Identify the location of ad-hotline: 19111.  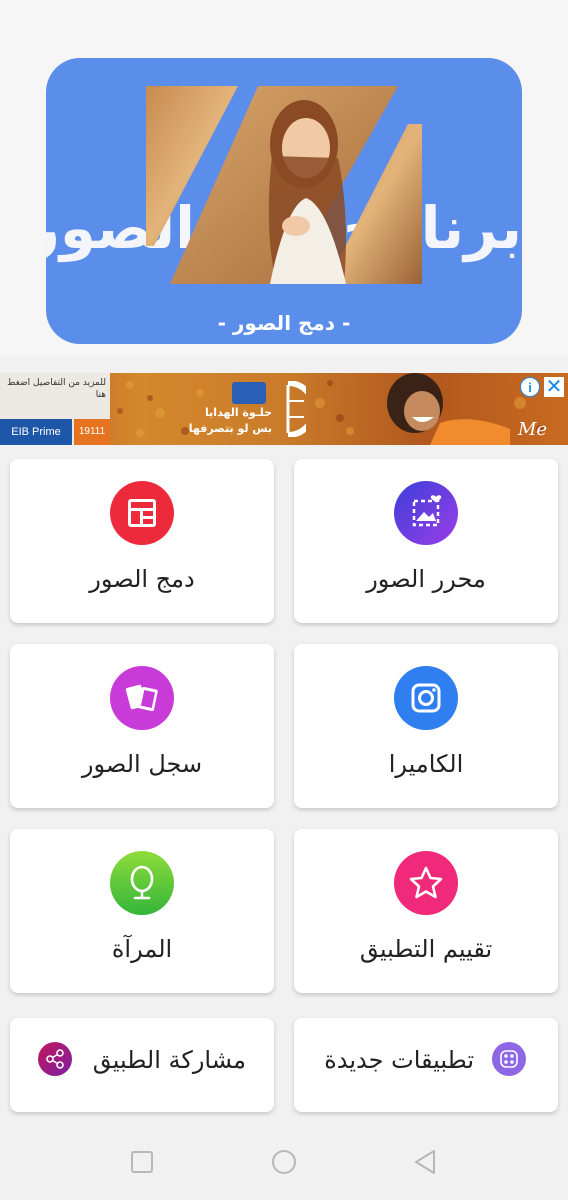
(92, 432).